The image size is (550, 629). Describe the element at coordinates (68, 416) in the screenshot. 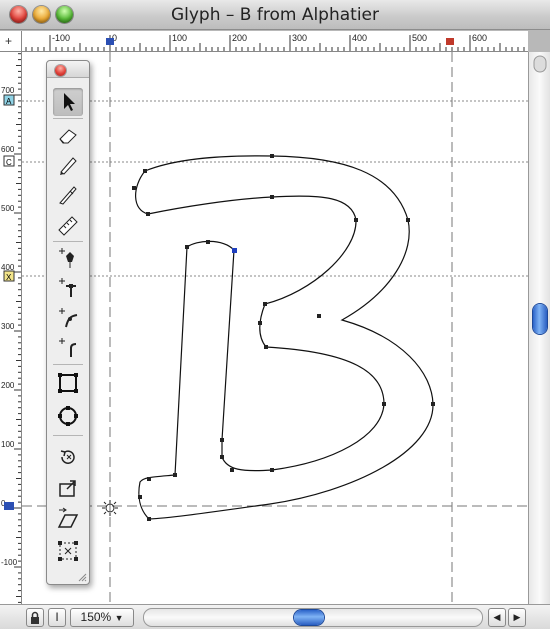

I see `ellipse-tool-button` at that location.